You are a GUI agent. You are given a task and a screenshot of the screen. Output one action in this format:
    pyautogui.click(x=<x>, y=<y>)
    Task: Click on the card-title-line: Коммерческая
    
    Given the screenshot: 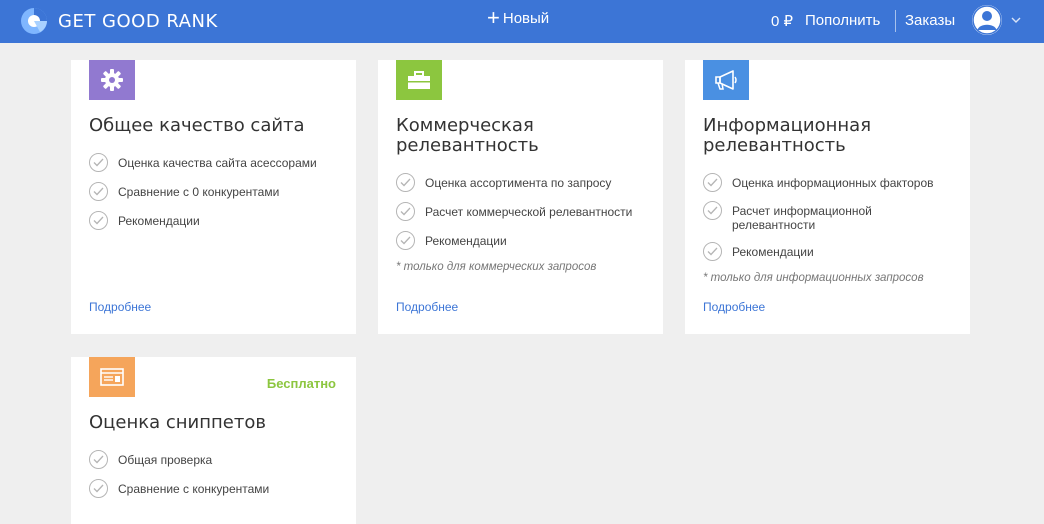 What is the action you would take?
    pyautogui.click(x=465, y=125)
    